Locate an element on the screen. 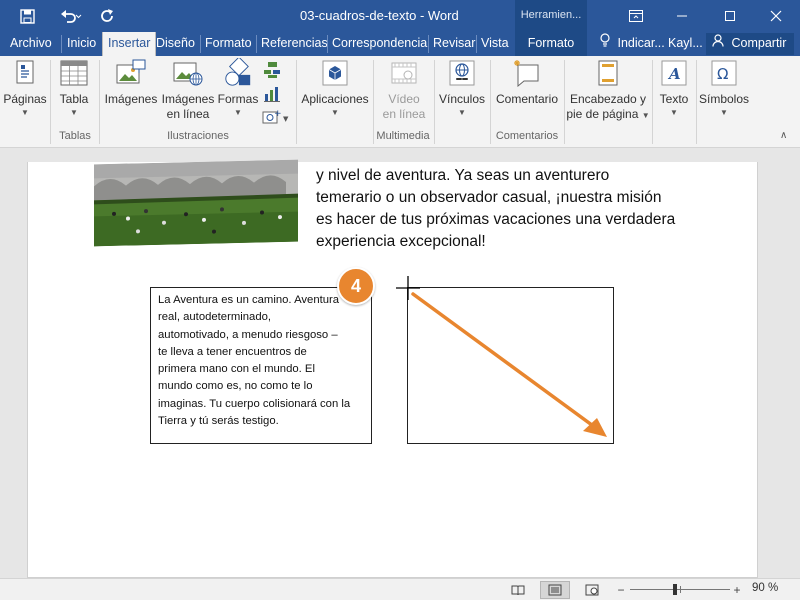  park-photo is located at coordinates (196, 203).